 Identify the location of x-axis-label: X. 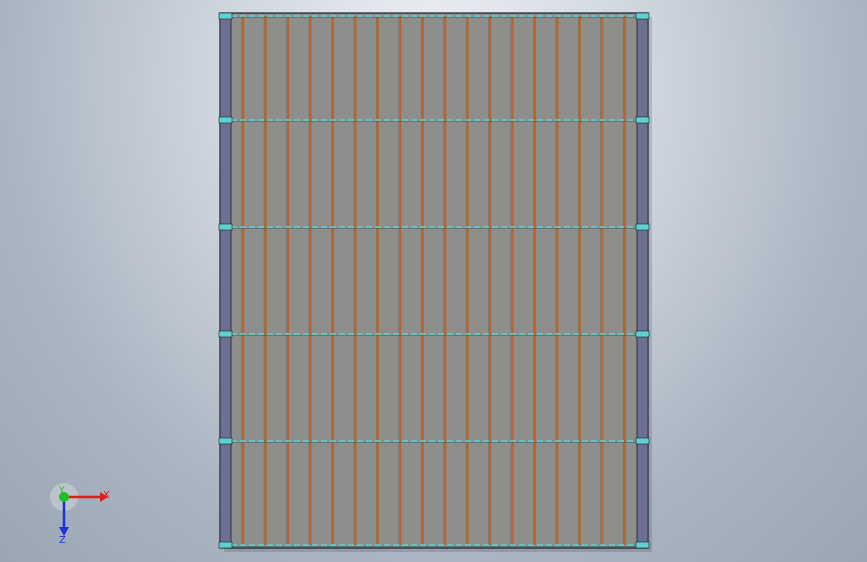
(106, 495).